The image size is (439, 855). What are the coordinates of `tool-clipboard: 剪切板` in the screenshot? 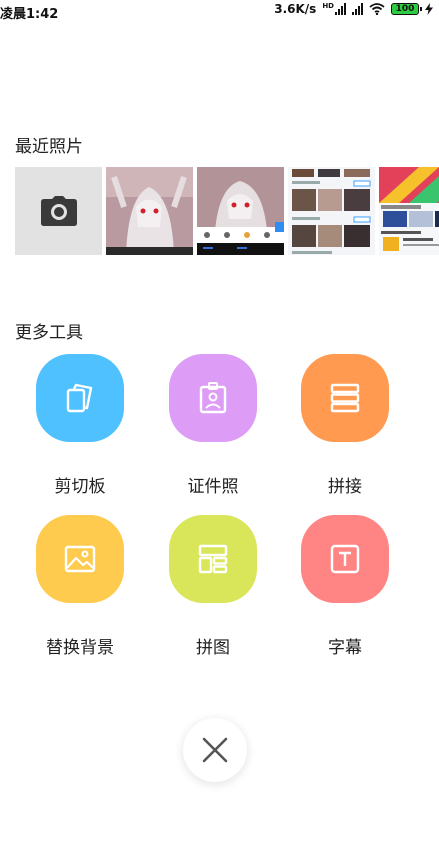 It's located at (80, 425).